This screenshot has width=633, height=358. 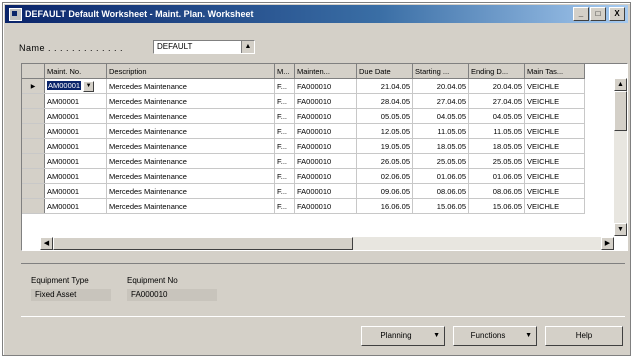 What do you see at coordinates (496, 146) in the screenshot?
I see `cell-ending: 18.05.05` at bounding box center [496, 146].